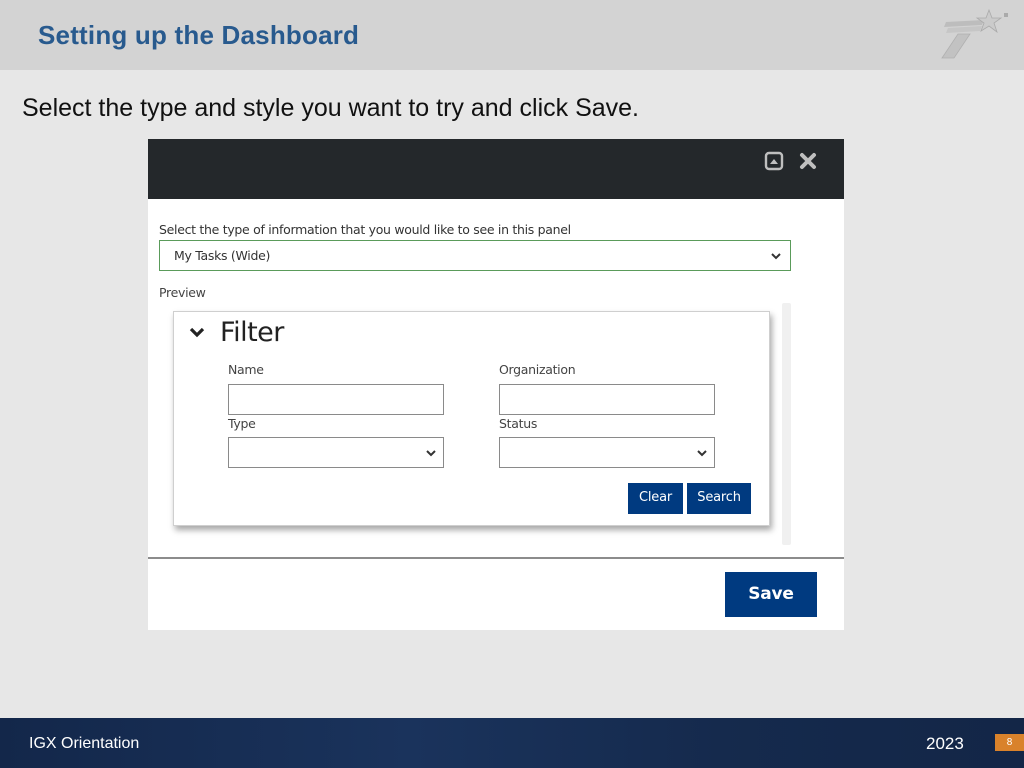 Image resolution: width=1024 pixels, height=768 pixels. What do you see at coordinates (808, 161) in the screenshot?
I see `close-icon` at bounding box center [808, 161].